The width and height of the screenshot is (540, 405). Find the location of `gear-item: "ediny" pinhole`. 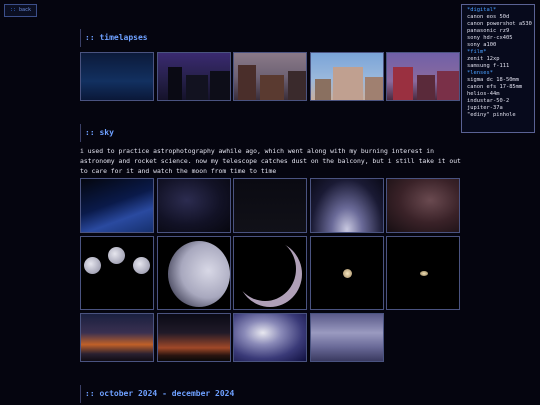

gear-item: "ediny" pinhole is located at coordinates (491, 115).